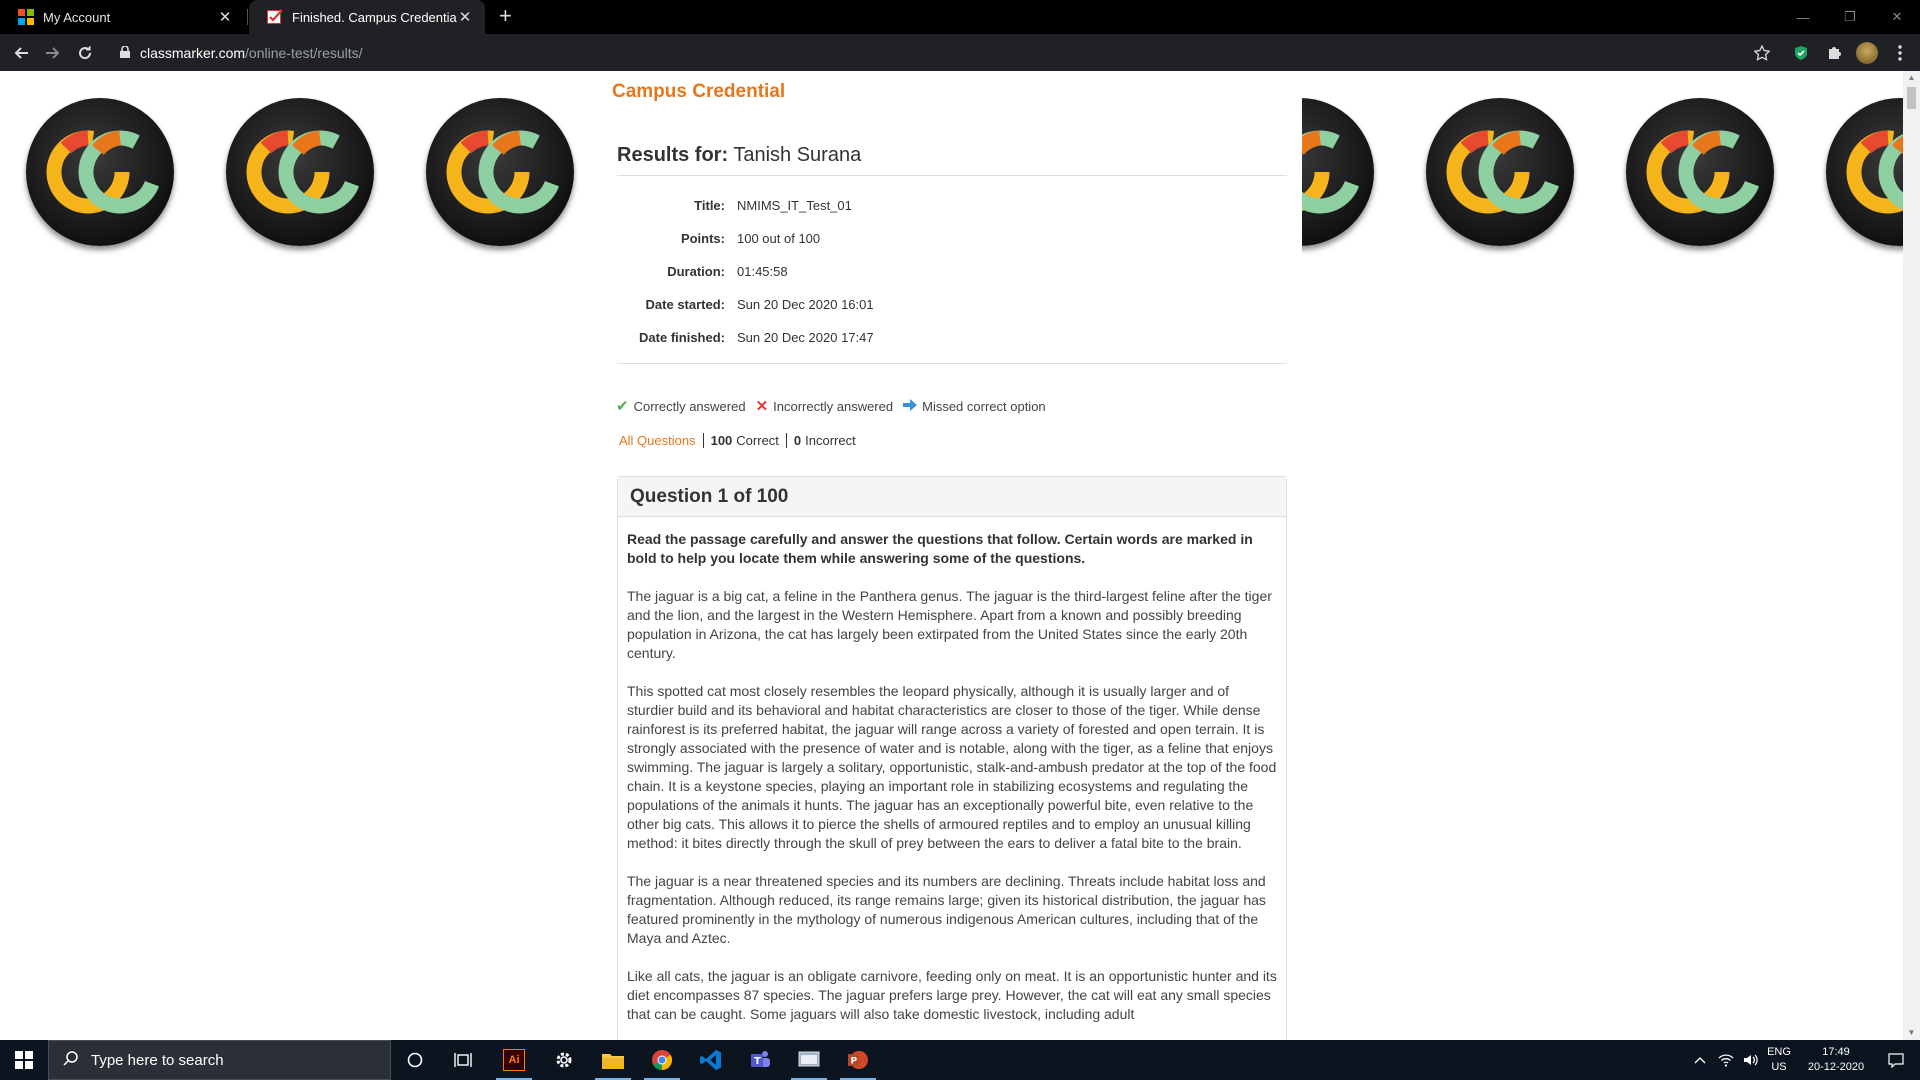 The height and width of the screenshot is (1080, 1920). I want to click on detail-label: Duration:, so click(696, 271).